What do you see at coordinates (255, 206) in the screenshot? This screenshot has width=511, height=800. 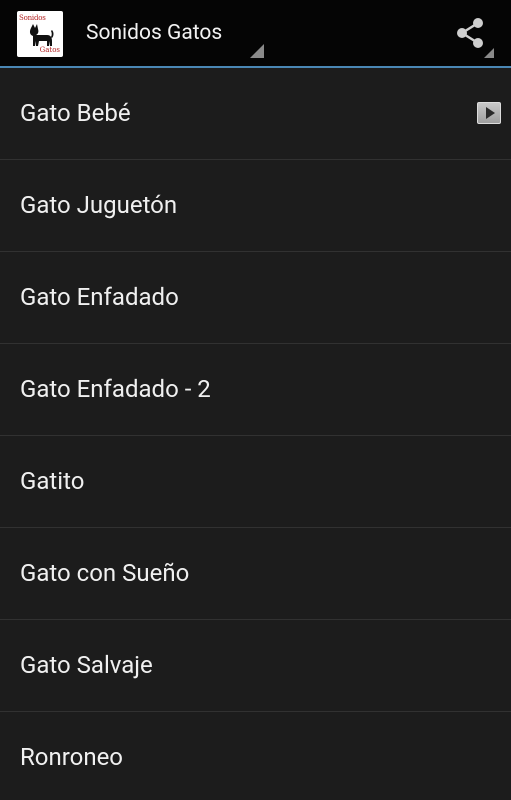 I see `list-item: Gato Juguetón` at bounding box center [255, 206].